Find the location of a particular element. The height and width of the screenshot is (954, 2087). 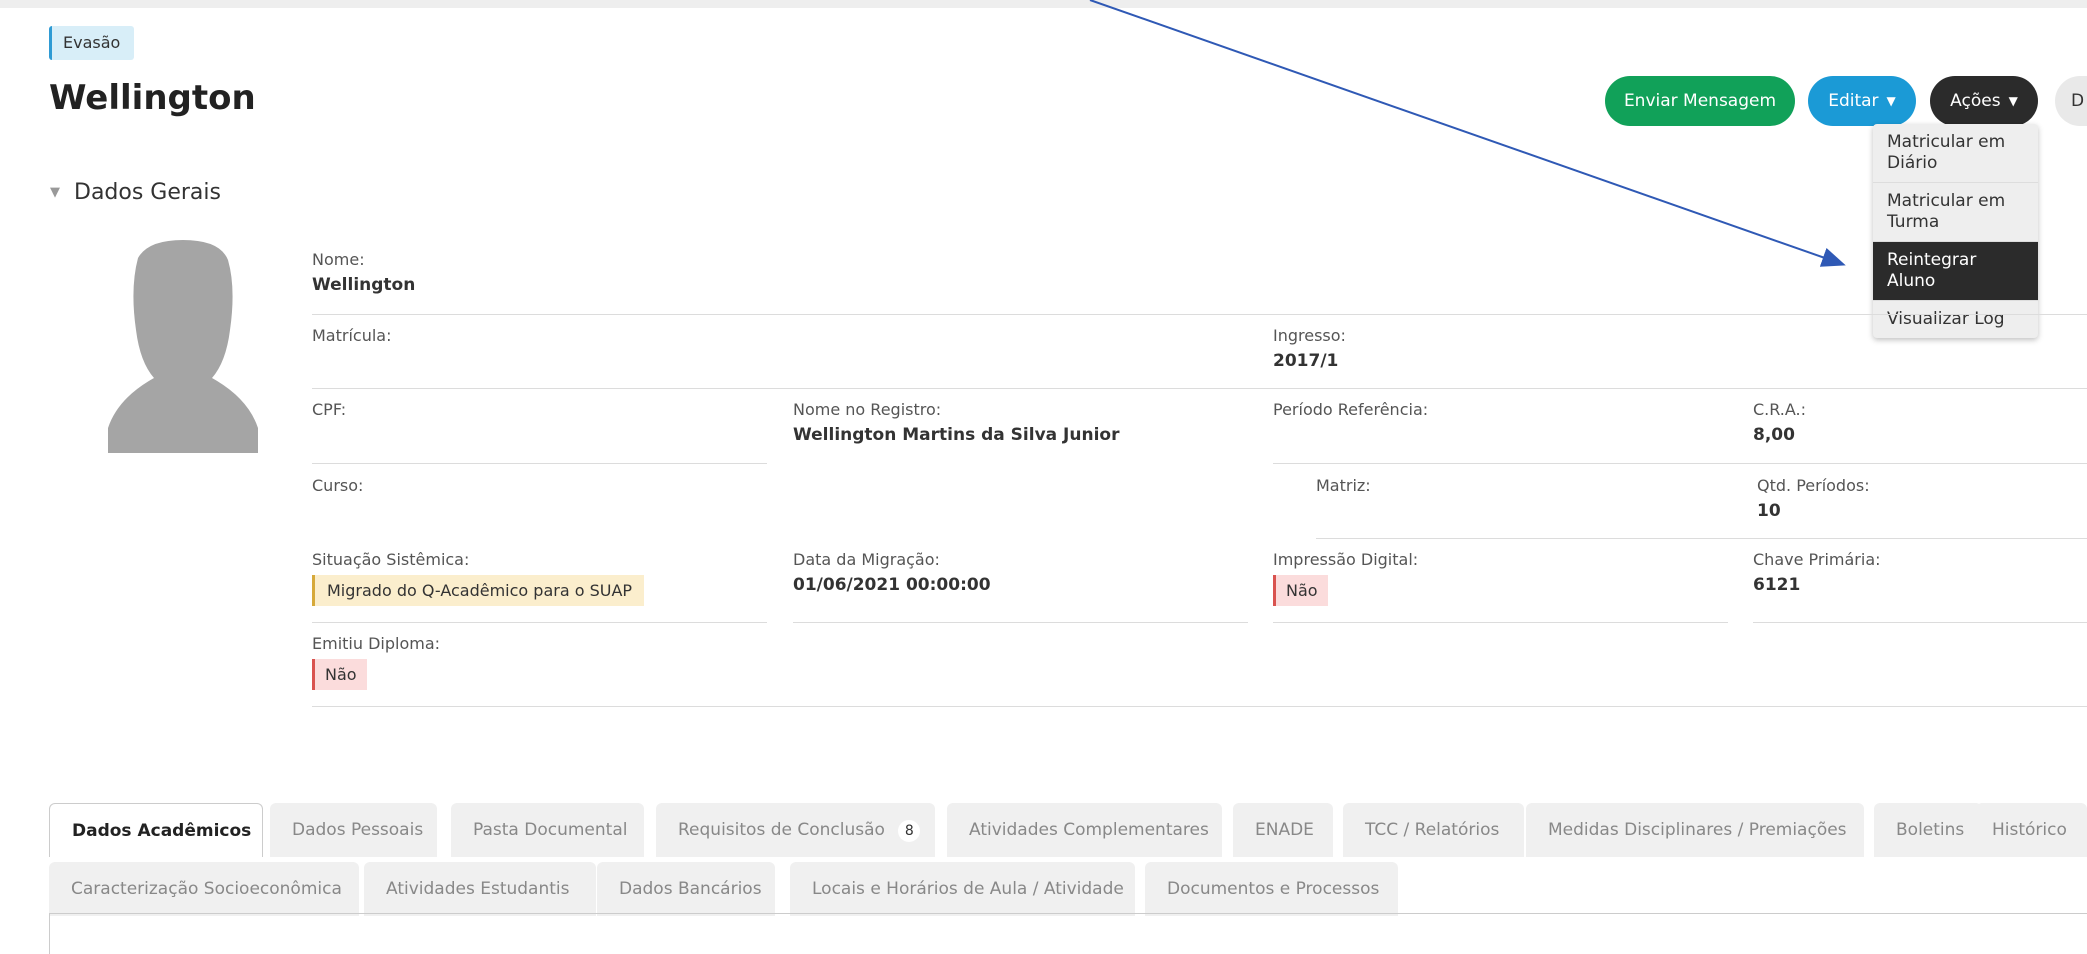

avatar is located at coordinates (183, 346).